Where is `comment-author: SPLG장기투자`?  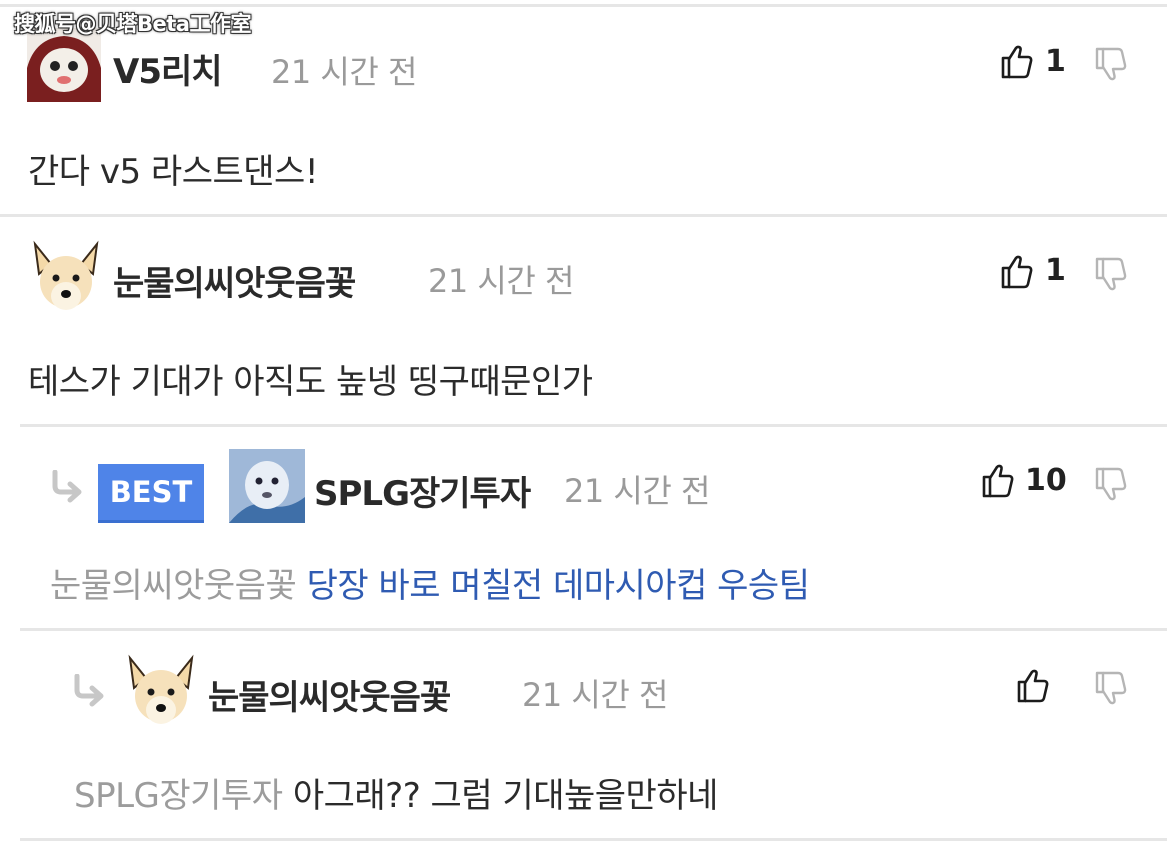
comment-author: SPLG장기투자 is located at coordinates (422, 490).